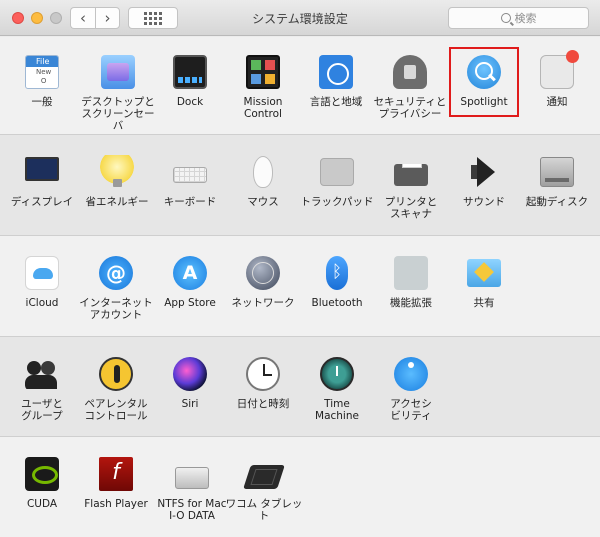  I want to click on pref-sharing: 共有, so click(484, 282).